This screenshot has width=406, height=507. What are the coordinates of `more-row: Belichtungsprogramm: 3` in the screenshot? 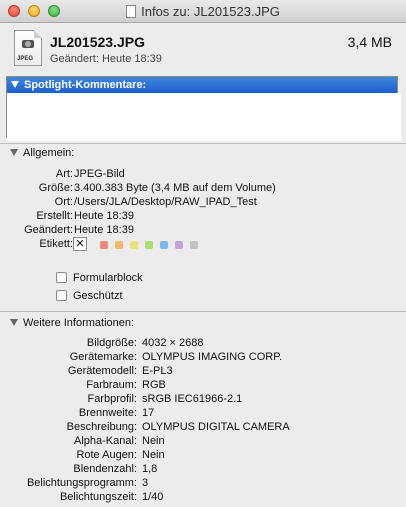 It's located at (203, 483).